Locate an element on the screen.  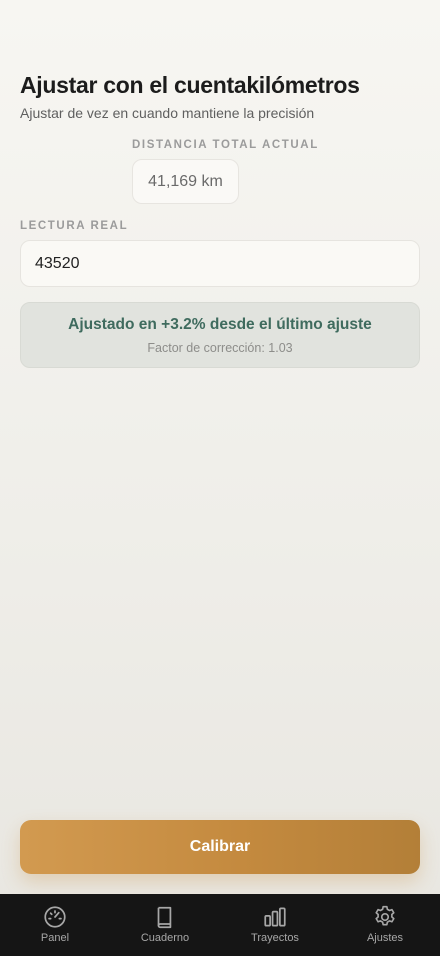
tab-trayectos-label: Trayectos is located at coordinates (275, 938).